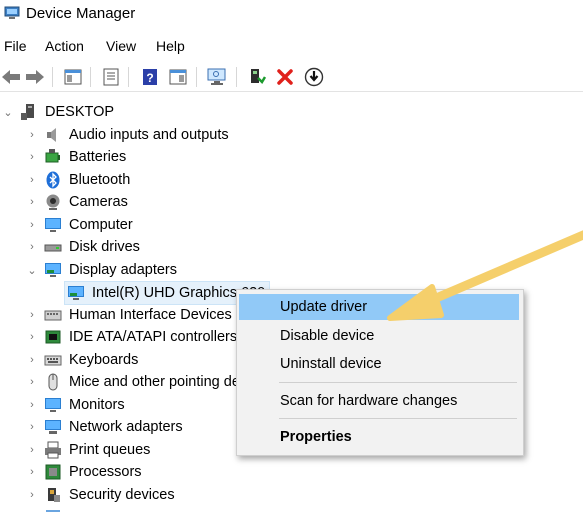  I want to click on disable-device-menu-item: Disable device, so click(379, 336).